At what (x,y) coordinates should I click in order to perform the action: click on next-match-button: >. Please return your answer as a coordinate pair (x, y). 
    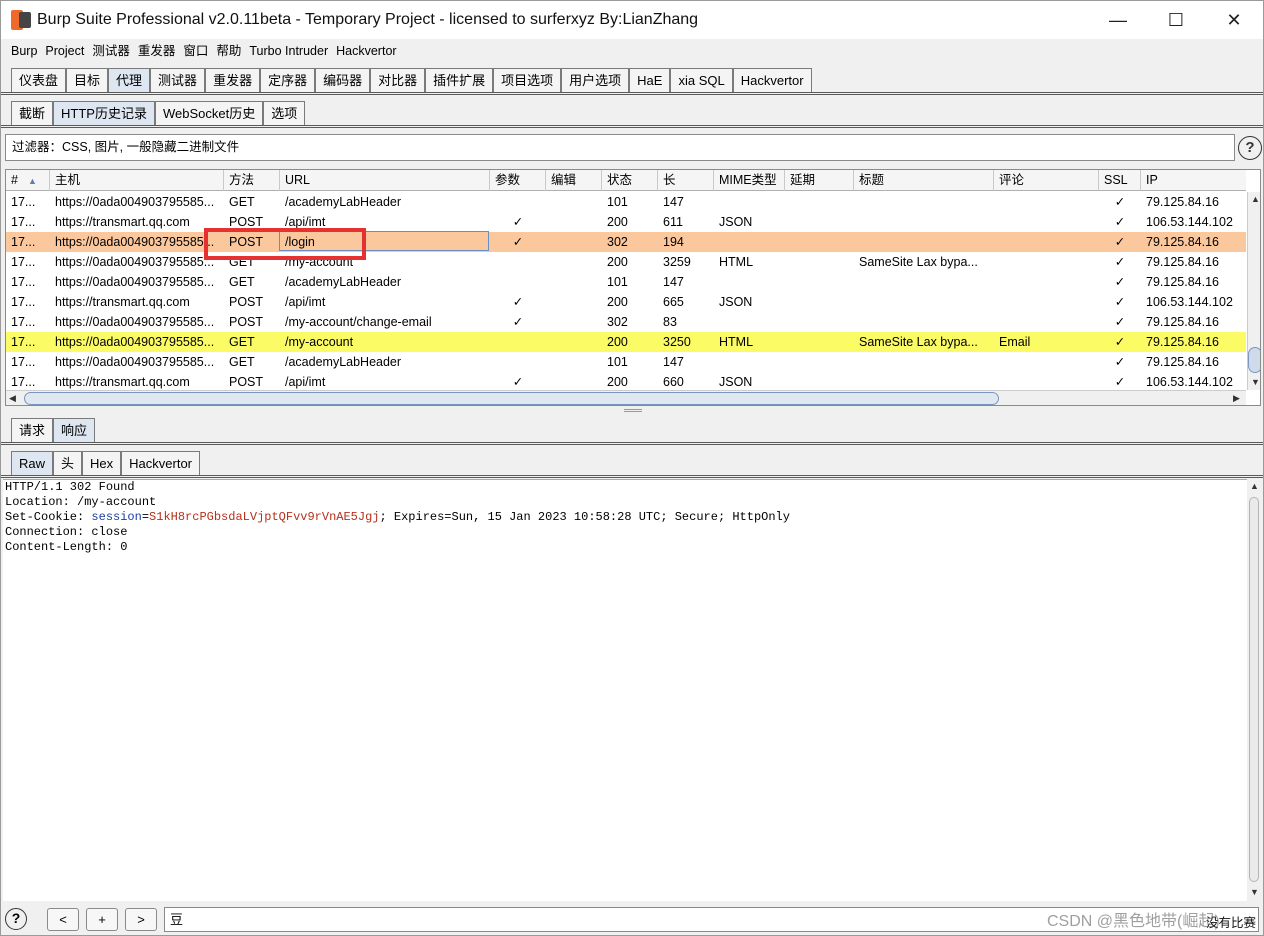
    Looking at the image, I should click on (141, 919).